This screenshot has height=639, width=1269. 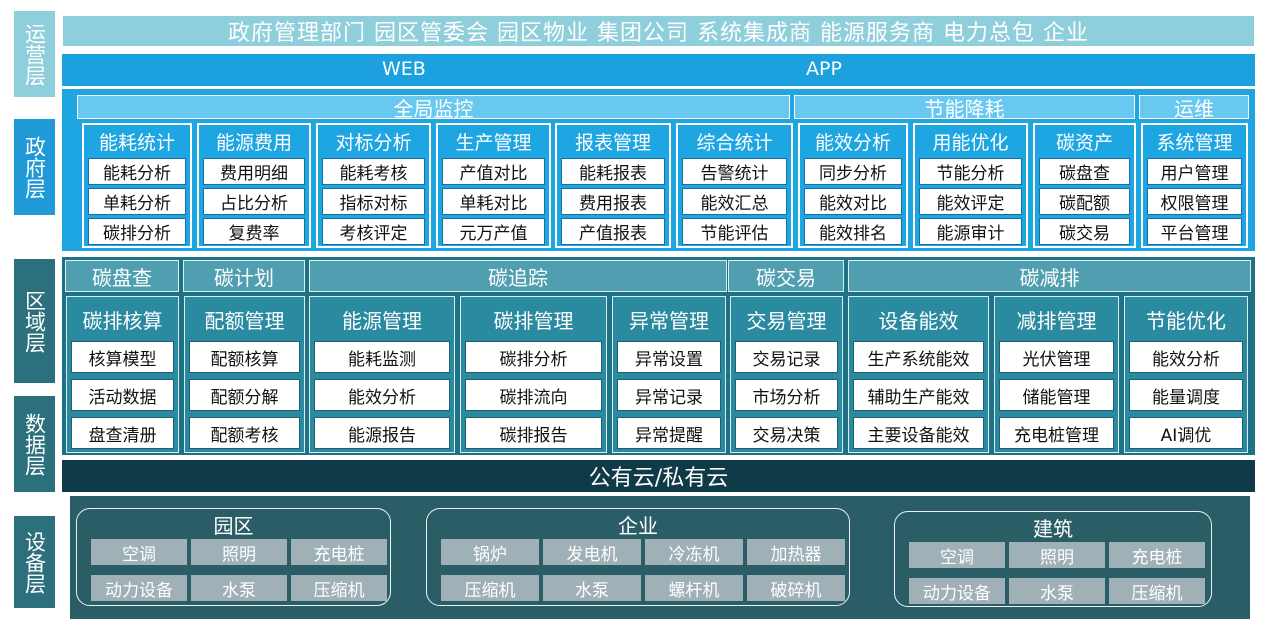 I want to click on region-item: AI调优, so click(x=1186, y=433).